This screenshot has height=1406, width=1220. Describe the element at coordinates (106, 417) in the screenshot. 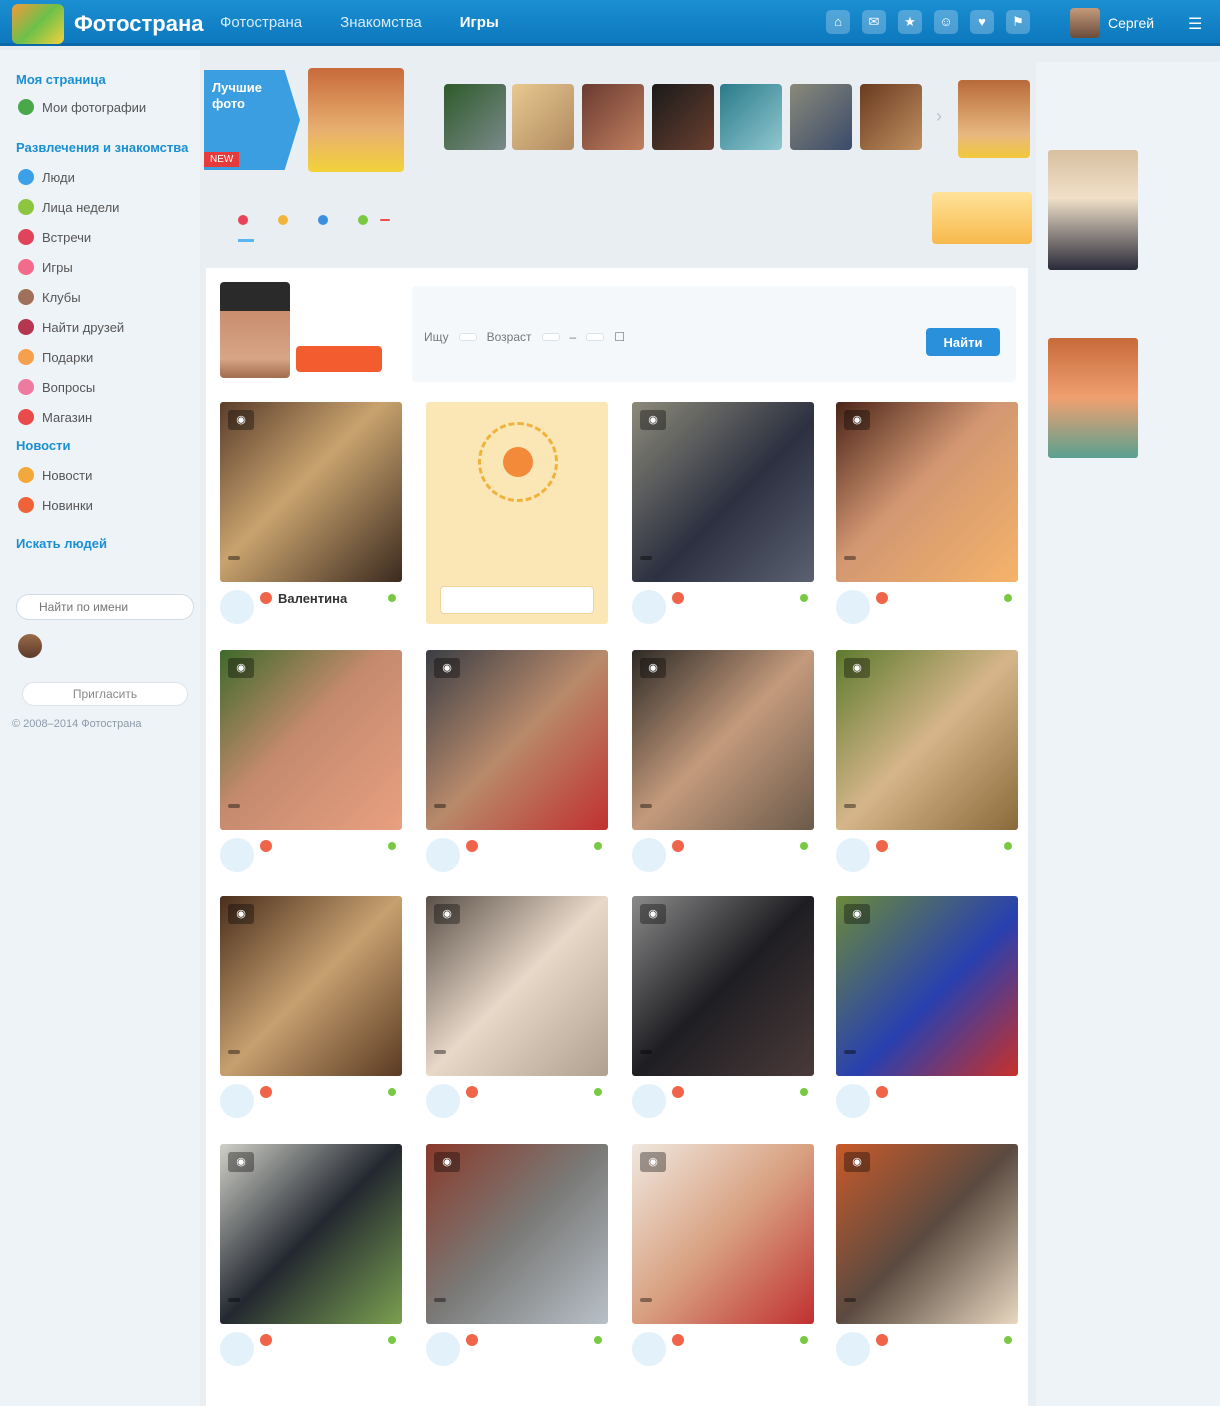

I see `sidebar-item: Магазин` at that location.